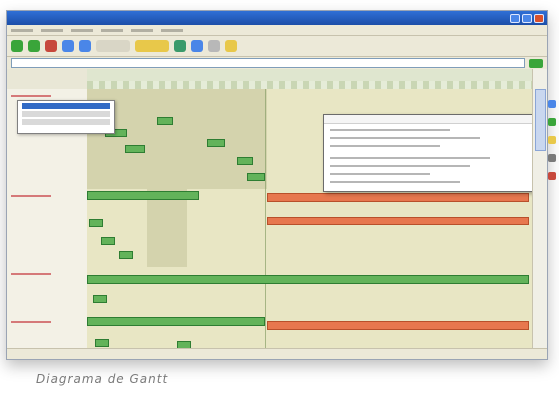  What do you see at coordinates (268, 63) in the screenshot?
I see `address-input` at bounding box center [268, 63].